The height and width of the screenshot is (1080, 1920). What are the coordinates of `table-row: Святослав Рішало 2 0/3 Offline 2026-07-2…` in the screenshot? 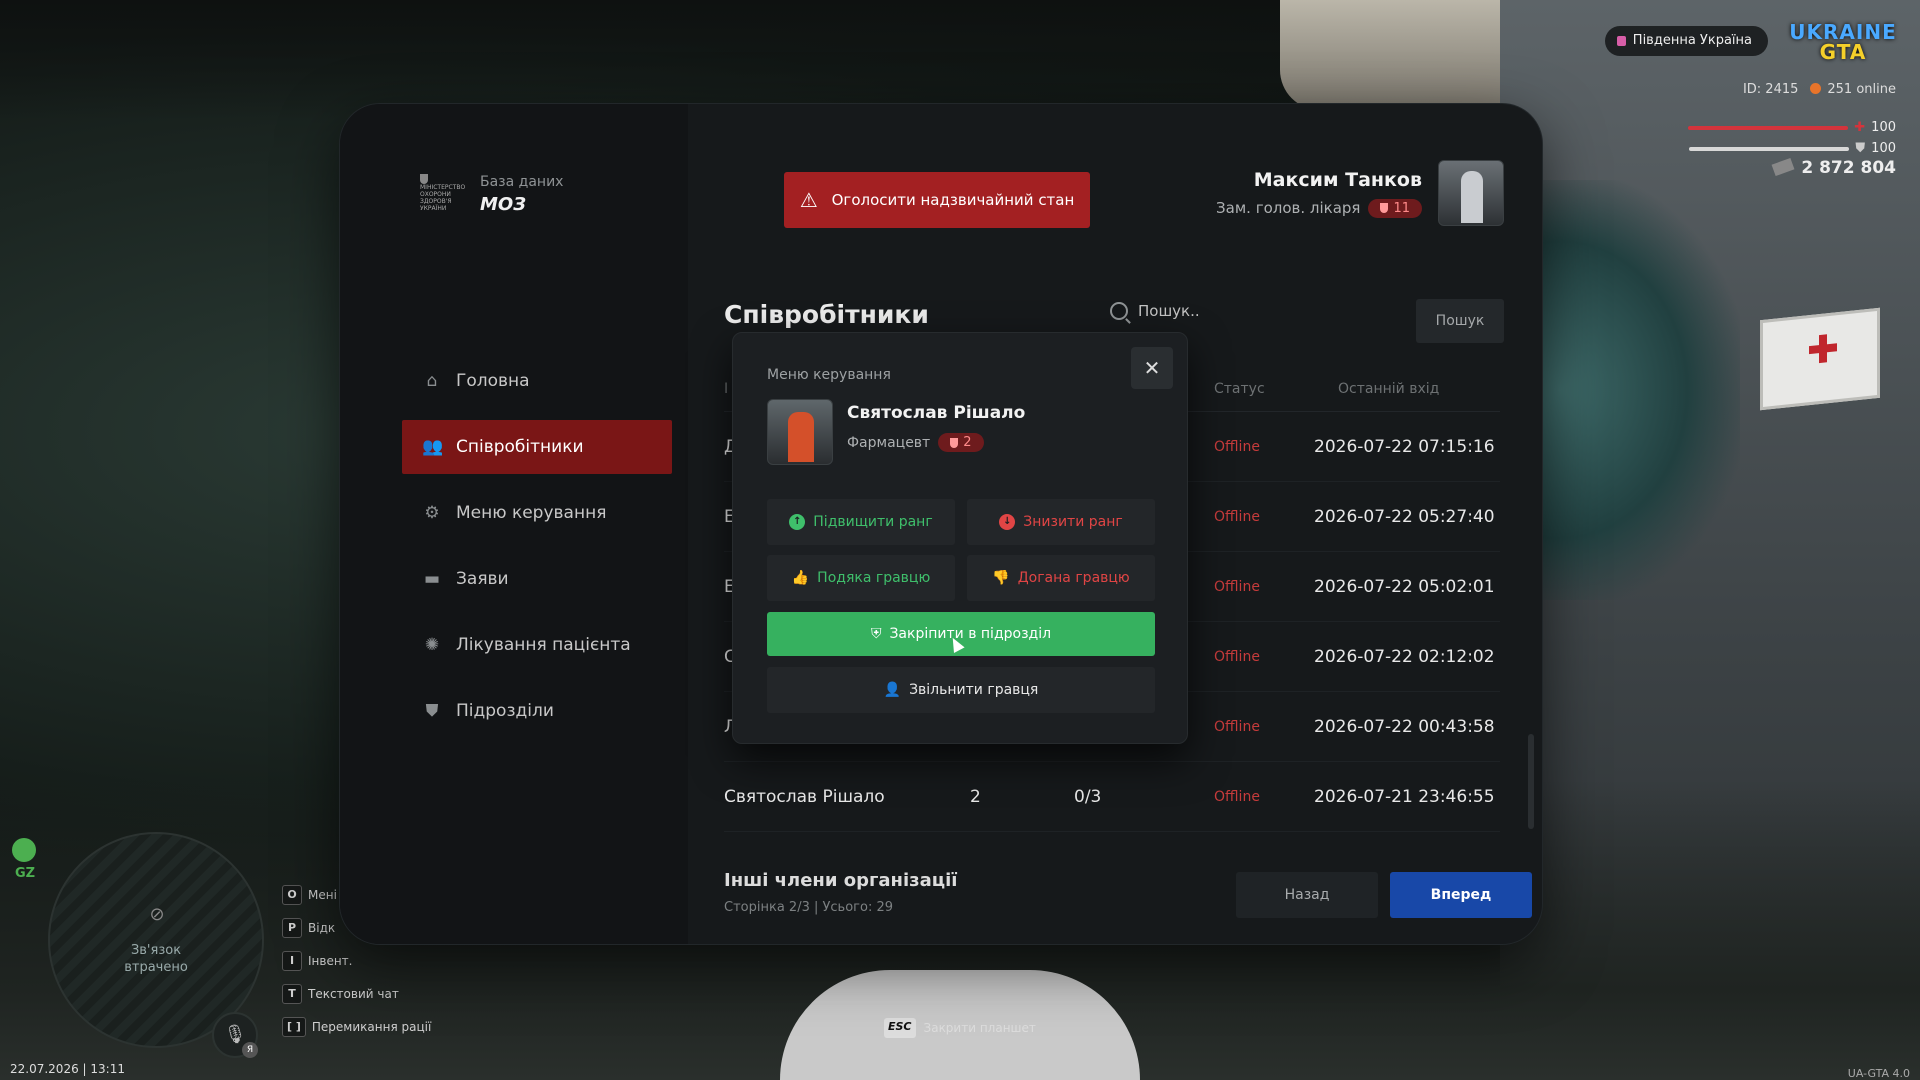 It's located at (1112, 797).